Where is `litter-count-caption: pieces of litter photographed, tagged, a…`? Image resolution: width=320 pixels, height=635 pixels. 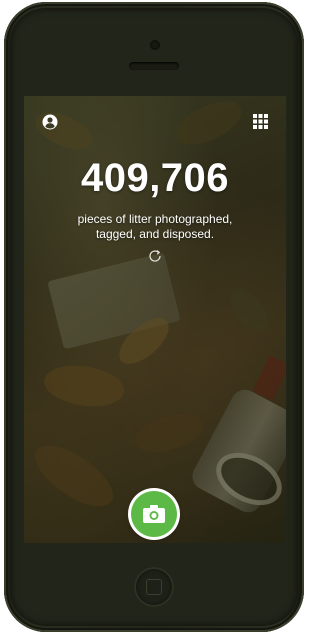
litter-count-caption: pieces of litter photographed, tagged, a… is located at coordinates (155, 227).